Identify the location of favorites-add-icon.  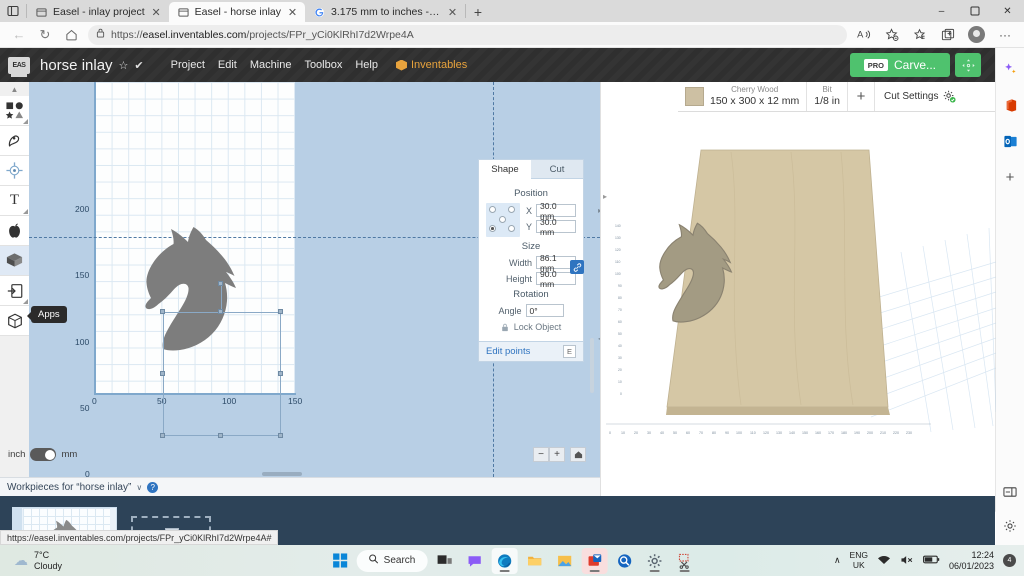
(892, 35).